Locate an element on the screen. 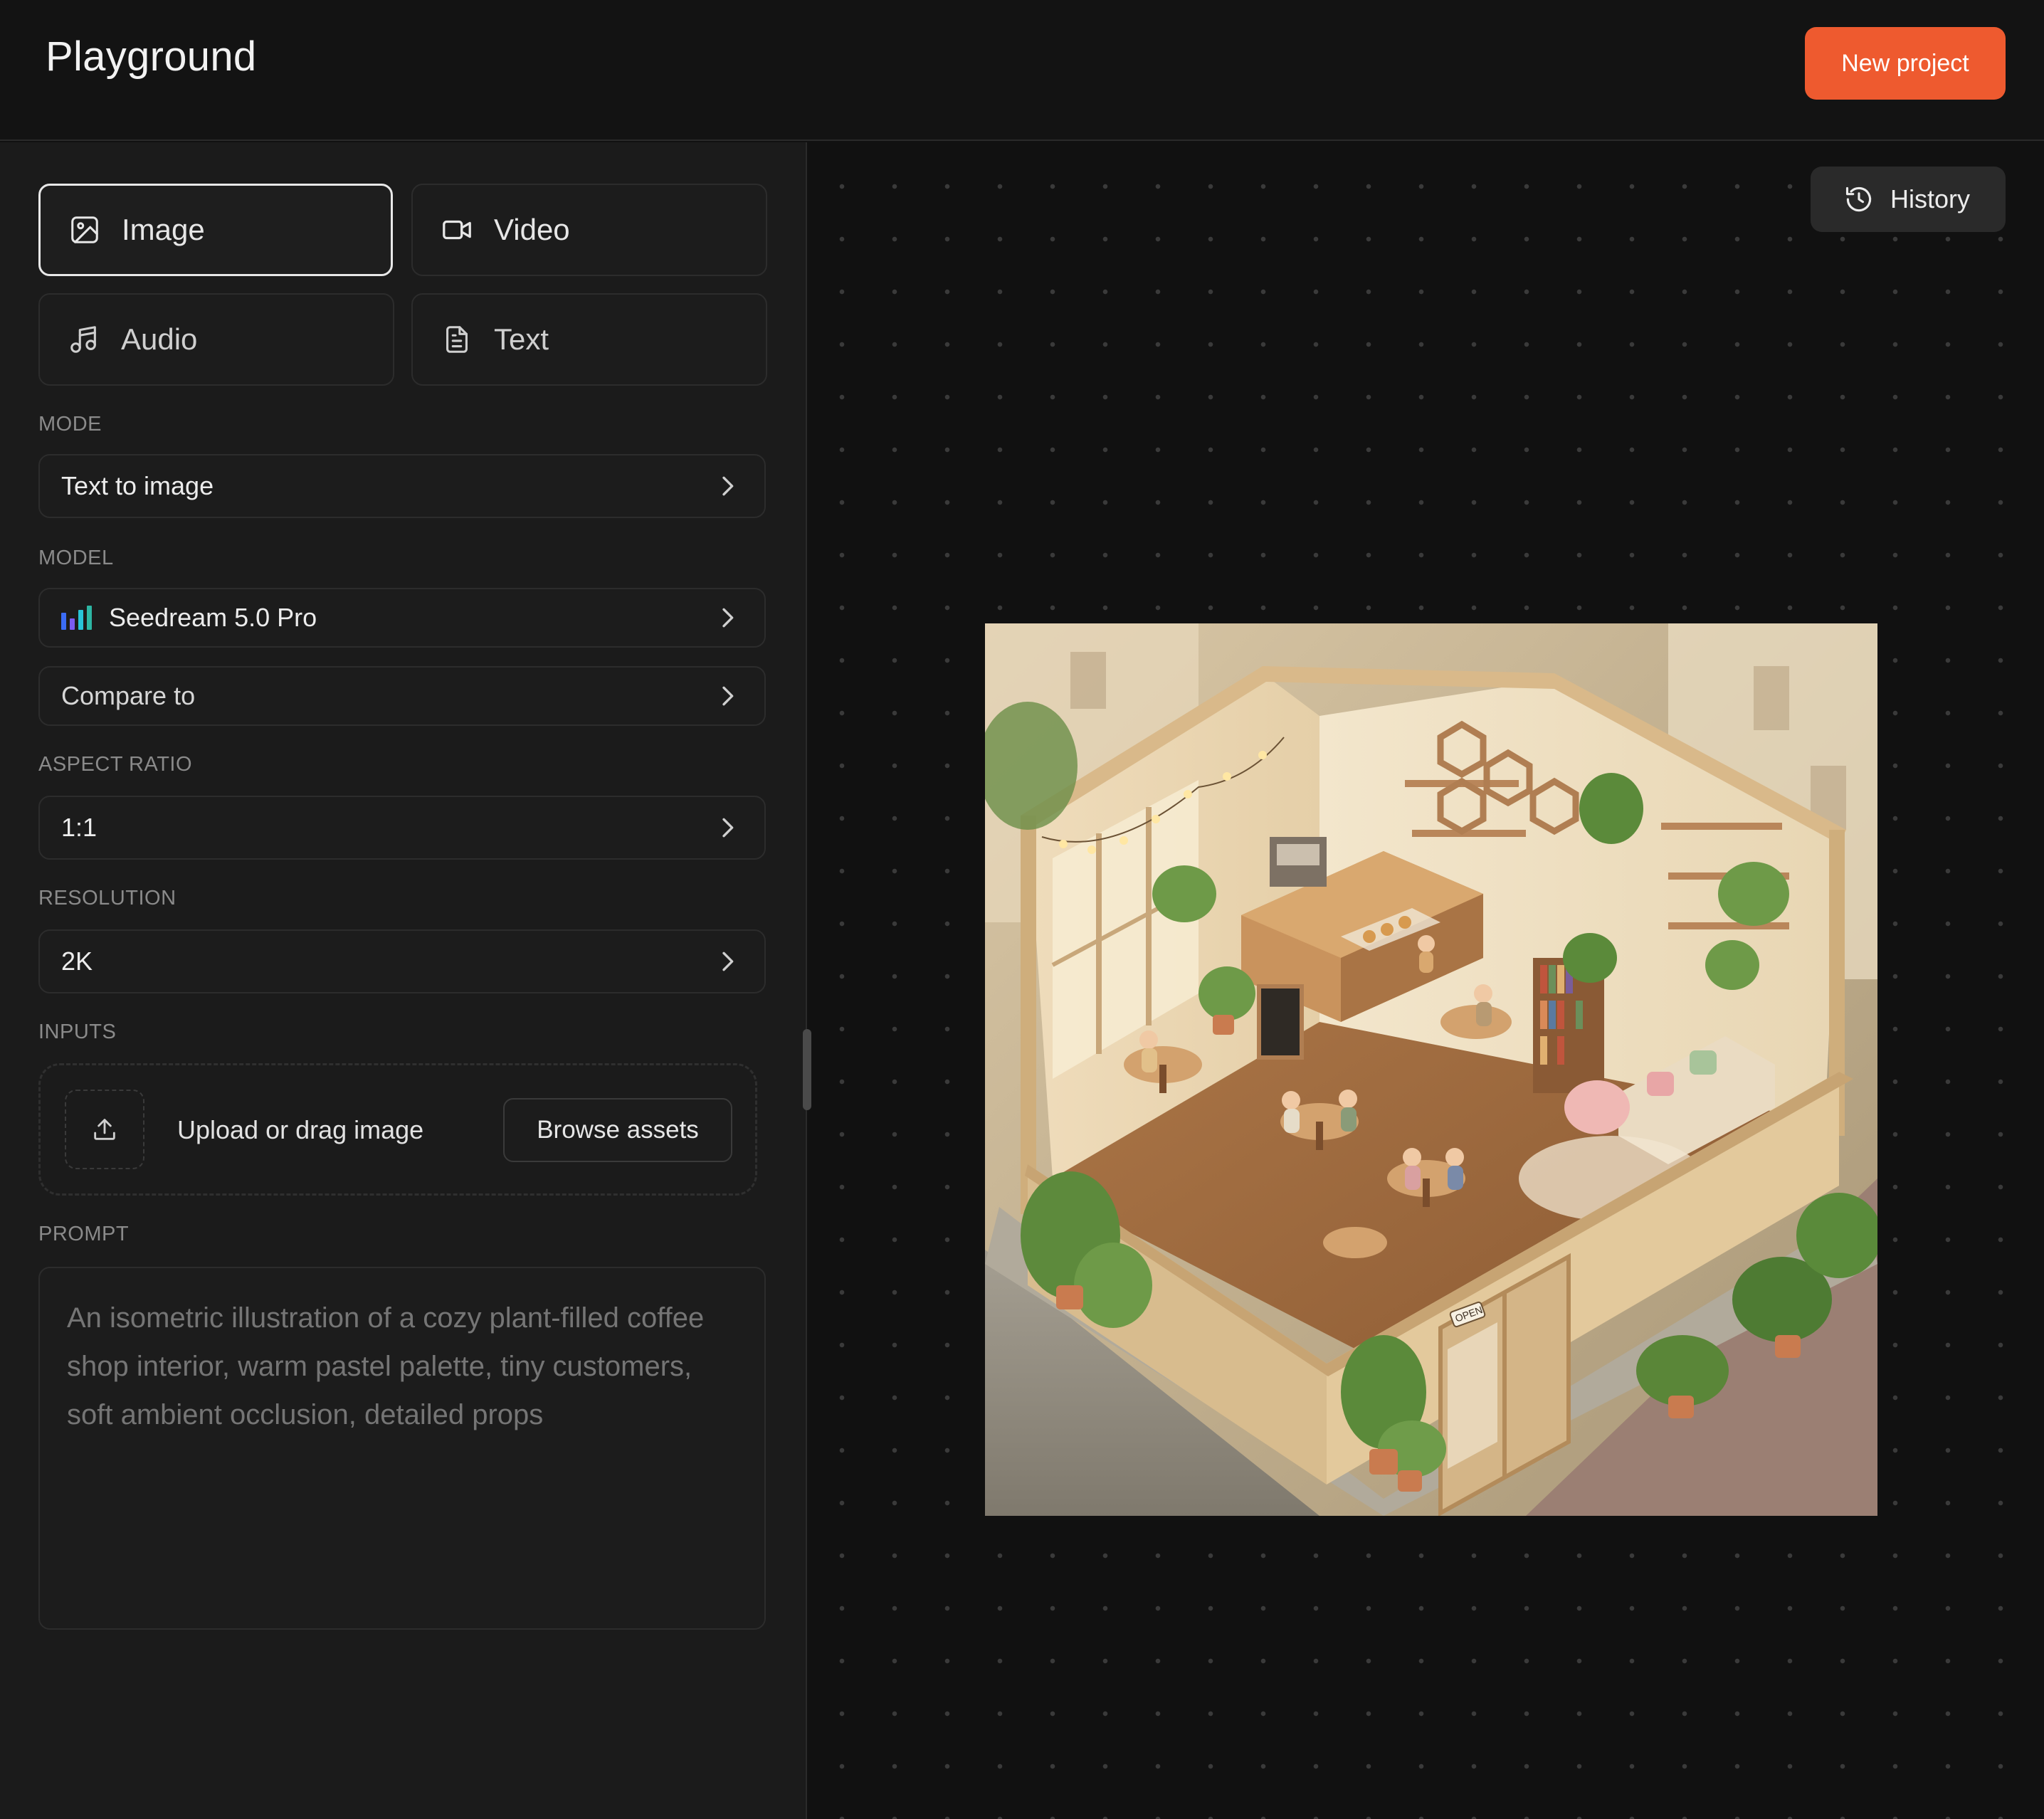  history-label: History is located at coordinates (1931, 198).